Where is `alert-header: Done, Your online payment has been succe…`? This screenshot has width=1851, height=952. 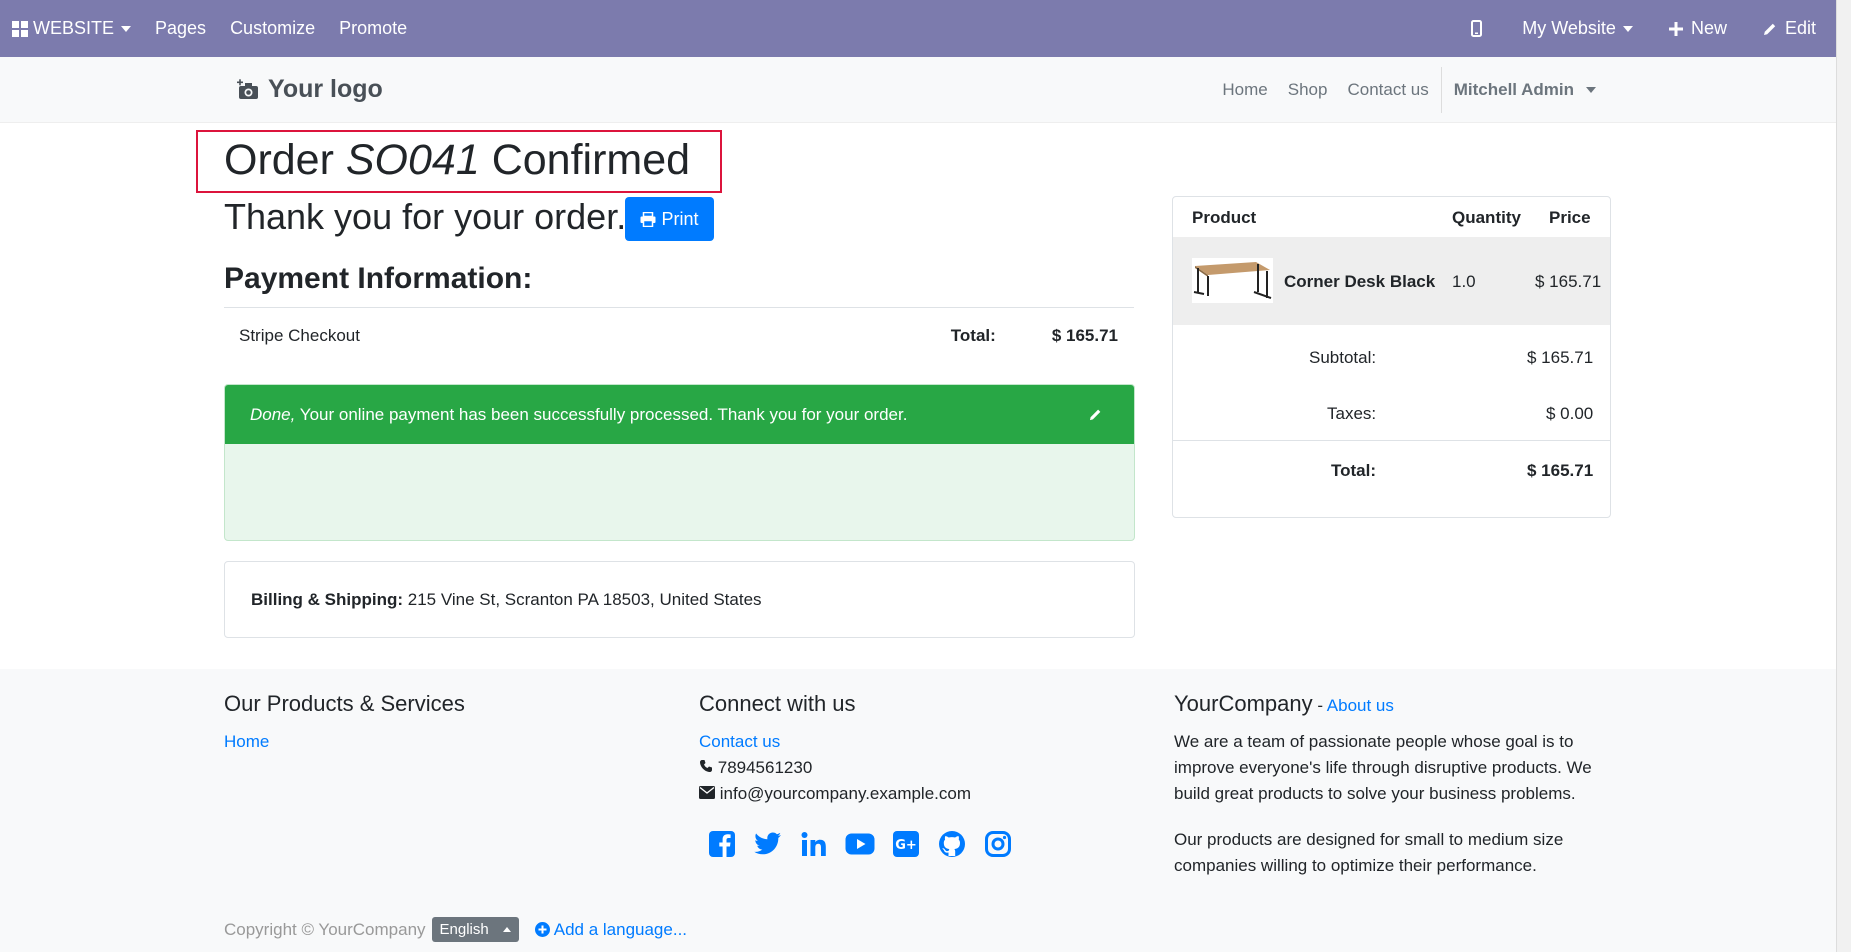
alert-header: Done, Your online payment has been succe… is located at coordinates (679, 414).